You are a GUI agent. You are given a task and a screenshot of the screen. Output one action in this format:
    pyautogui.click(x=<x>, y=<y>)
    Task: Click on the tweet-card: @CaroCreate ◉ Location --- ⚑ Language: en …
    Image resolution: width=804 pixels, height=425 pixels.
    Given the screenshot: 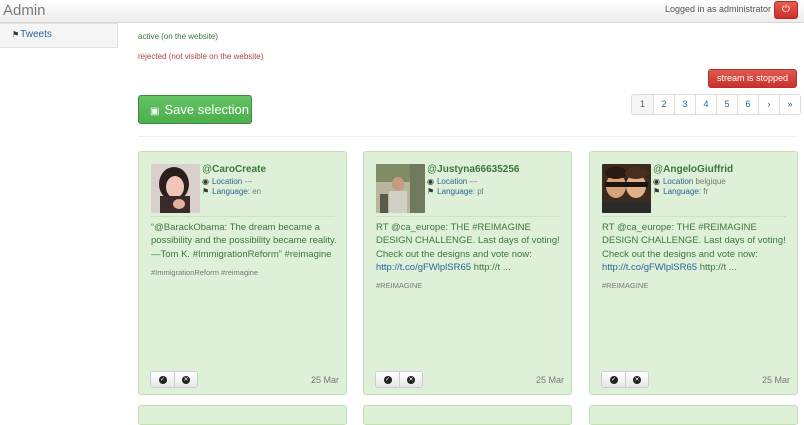 What is the action you would take?
    pyautogui.click(x=242, y=273)
    